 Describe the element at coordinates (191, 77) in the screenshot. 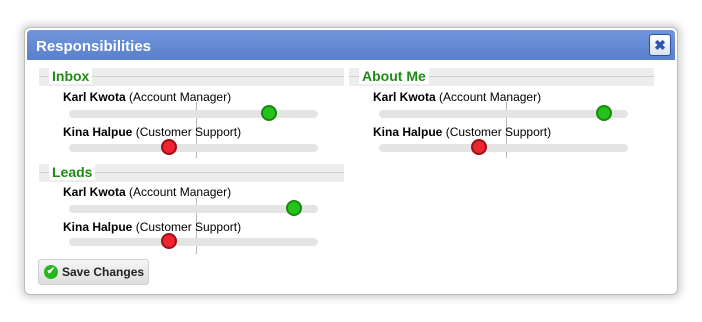

I see `section-header: Inbox` at that location.